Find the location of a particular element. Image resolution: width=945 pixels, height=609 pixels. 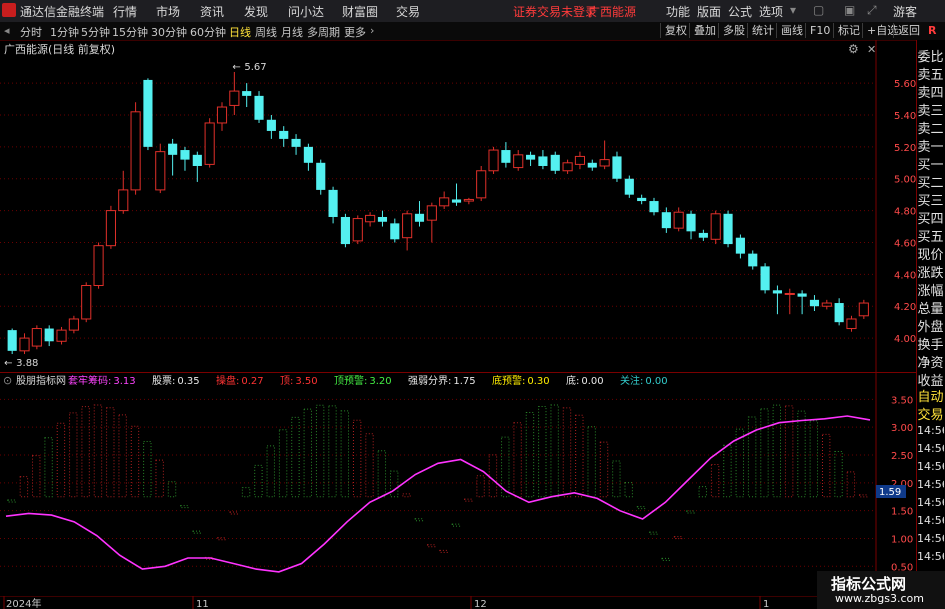

more-chevron-icon: › is located at coordinates (372, 30).